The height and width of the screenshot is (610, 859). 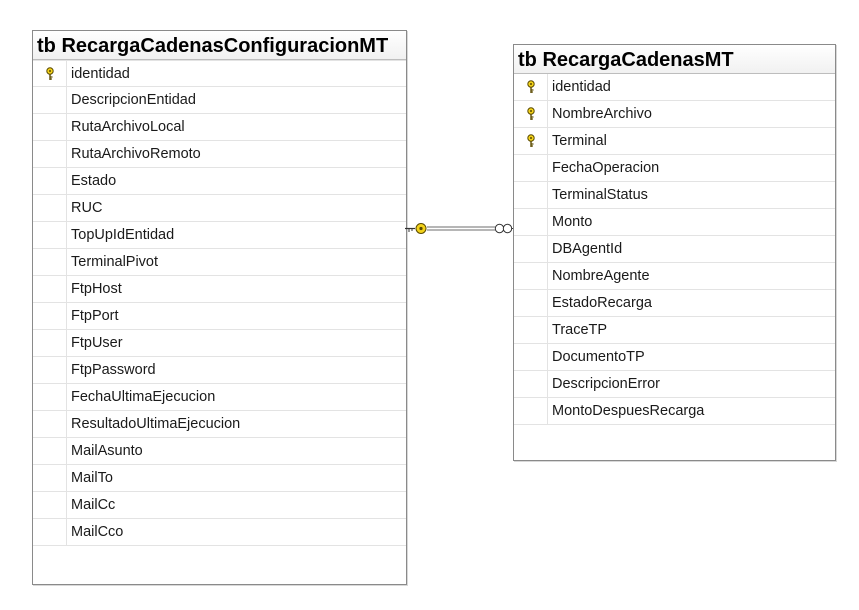 What do you see at coordinates (416, 228) in the screenshot?
I see `one-end-key-icon` at bounding box center [416, 228].